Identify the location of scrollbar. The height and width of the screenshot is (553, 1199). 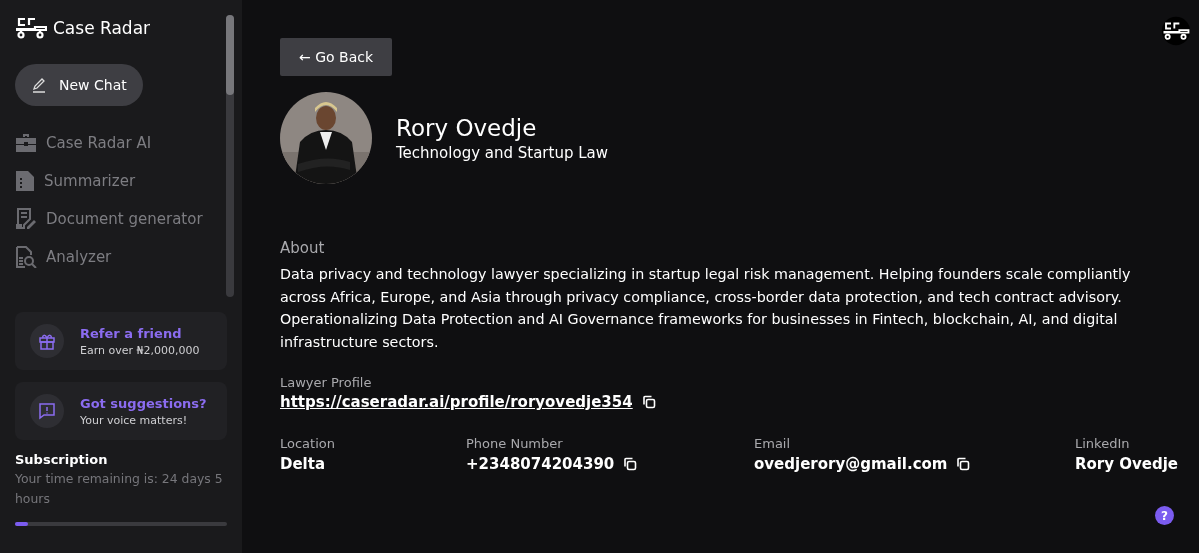
(230, 156).